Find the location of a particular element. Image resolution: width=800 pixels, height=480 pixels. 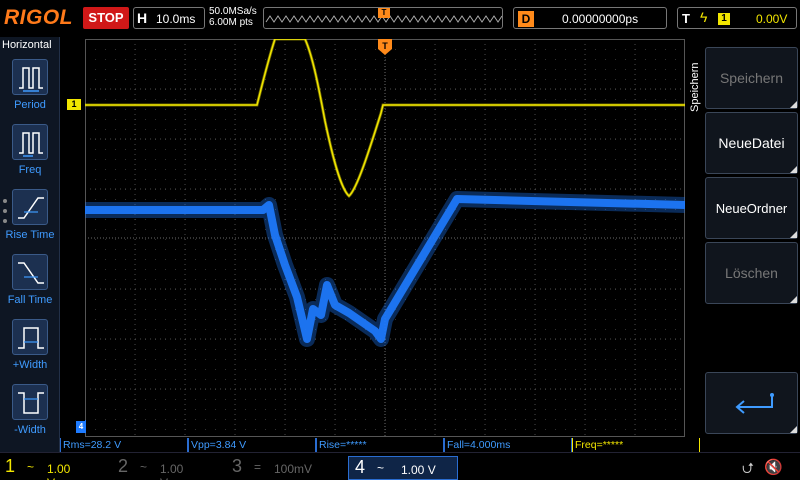

ch3-number: 3 is located at coordinates (237, 466).